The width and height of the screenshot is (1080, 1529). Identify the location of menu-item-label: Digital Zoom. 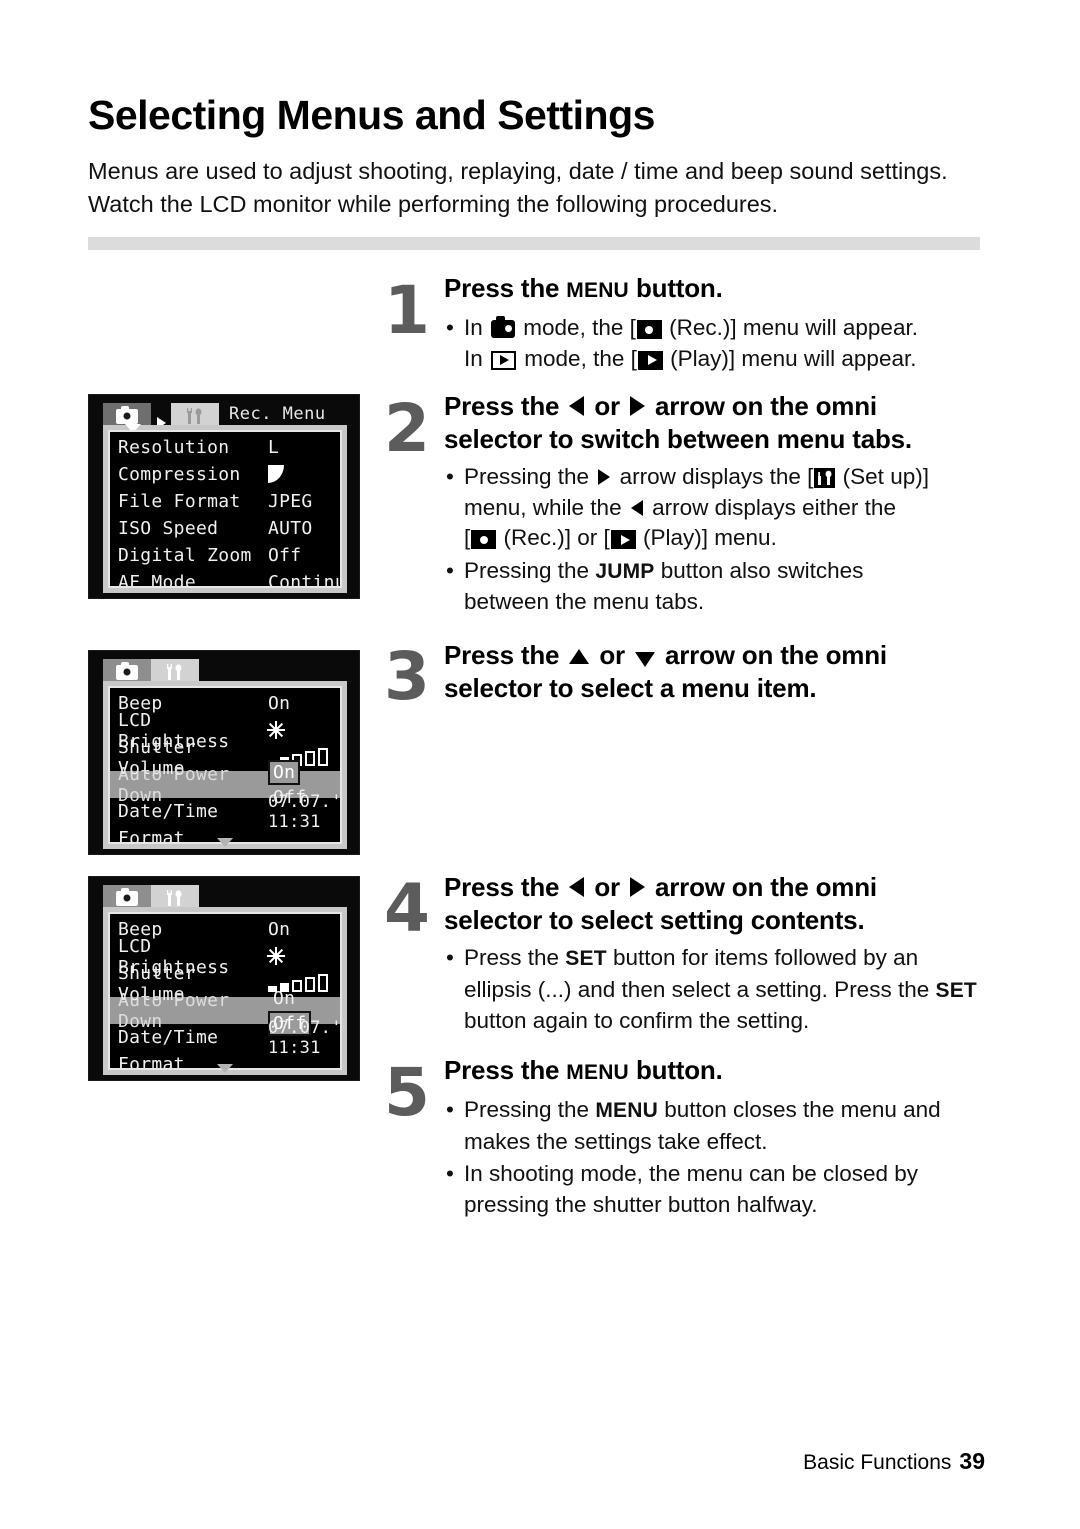
(185, 555).